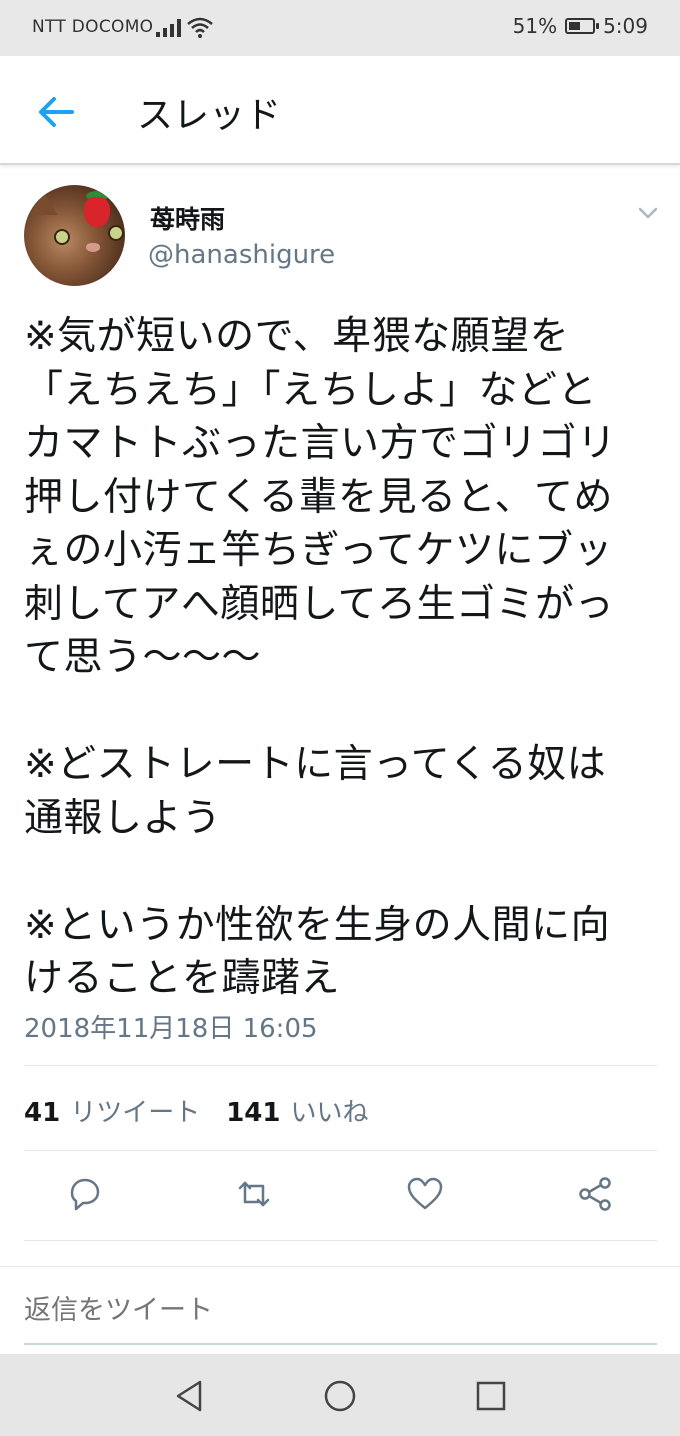 Image resolution: width=680 pixels, height=1436 pixels. I want to click on reply-composer, so click(340, 1309).